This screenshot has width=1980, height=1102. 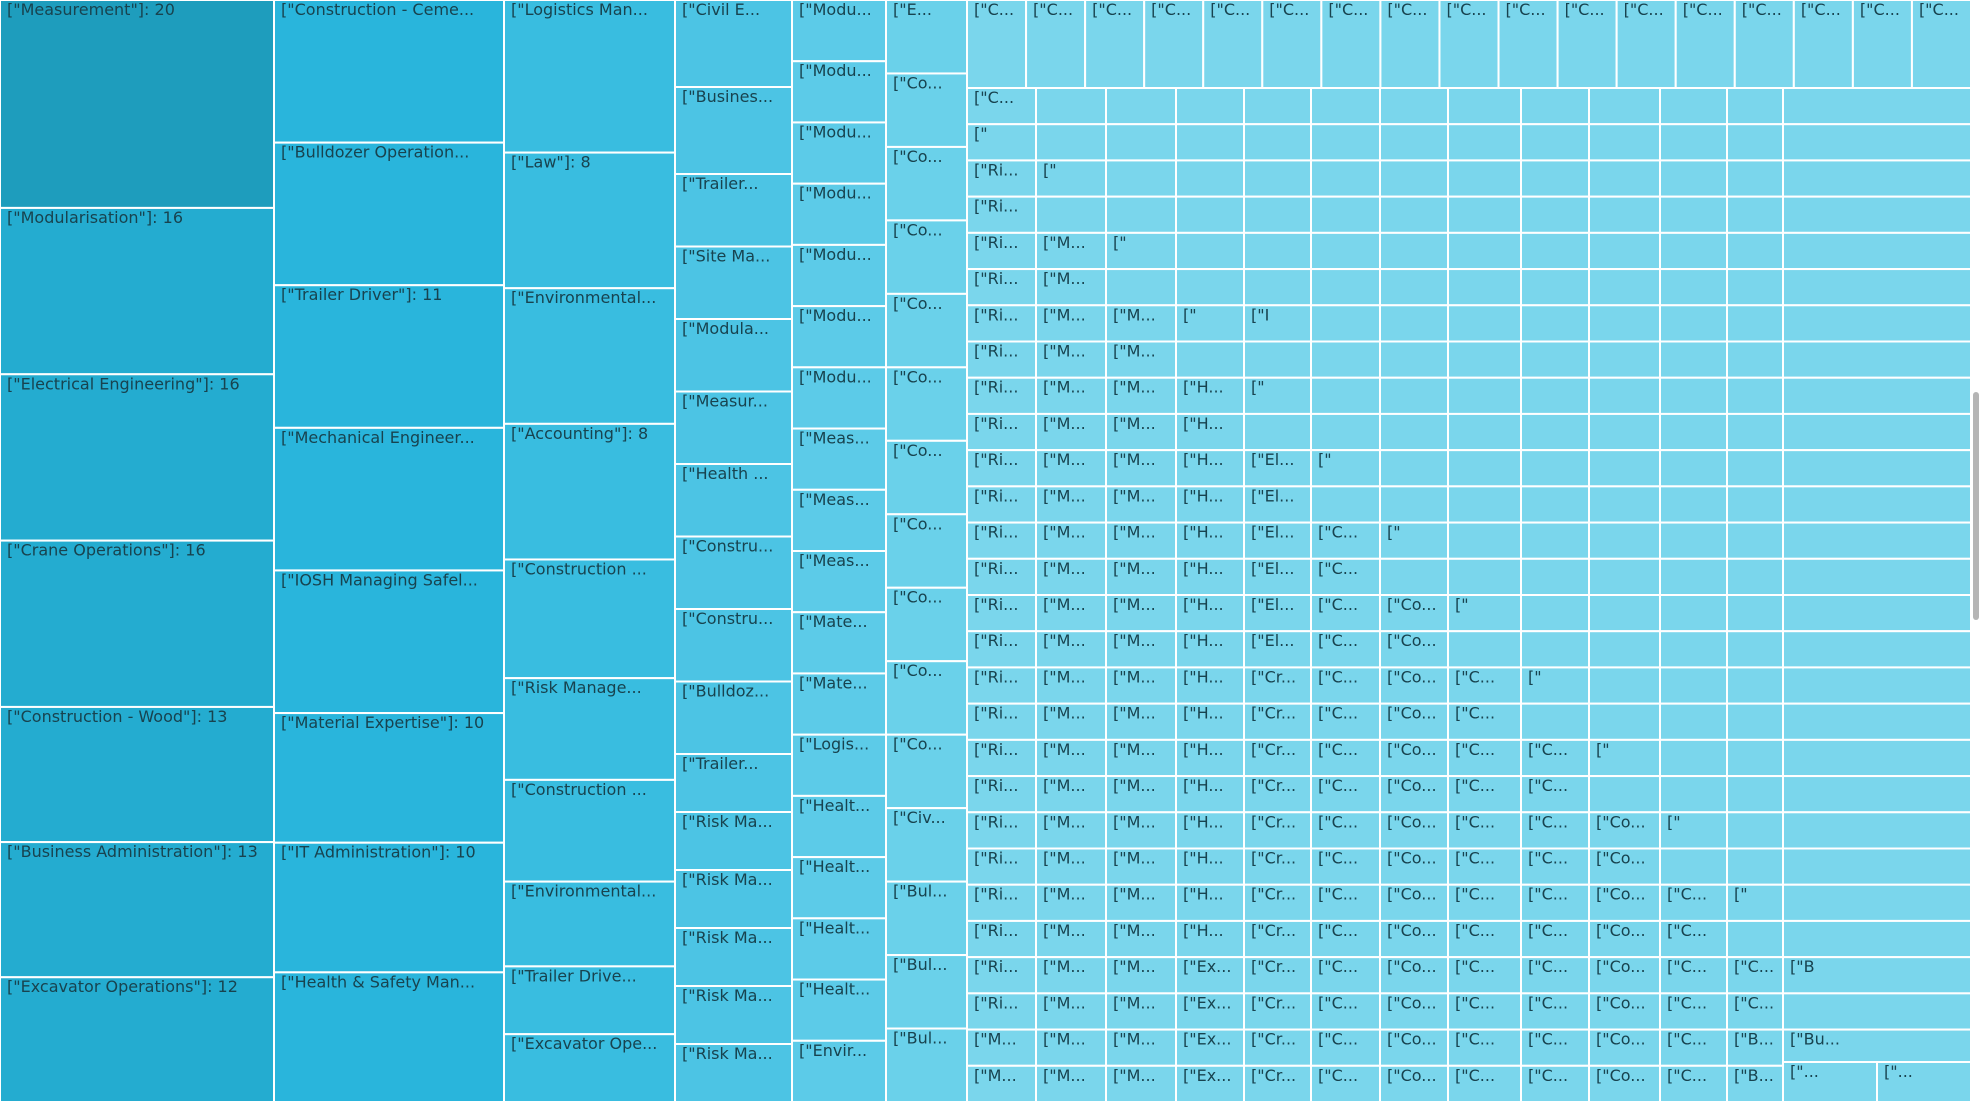 What do you see at coordinates (1414, 106) in the screenshot?
I see `treemap-cell-r0-c6` at bounding box center [1414, 106].